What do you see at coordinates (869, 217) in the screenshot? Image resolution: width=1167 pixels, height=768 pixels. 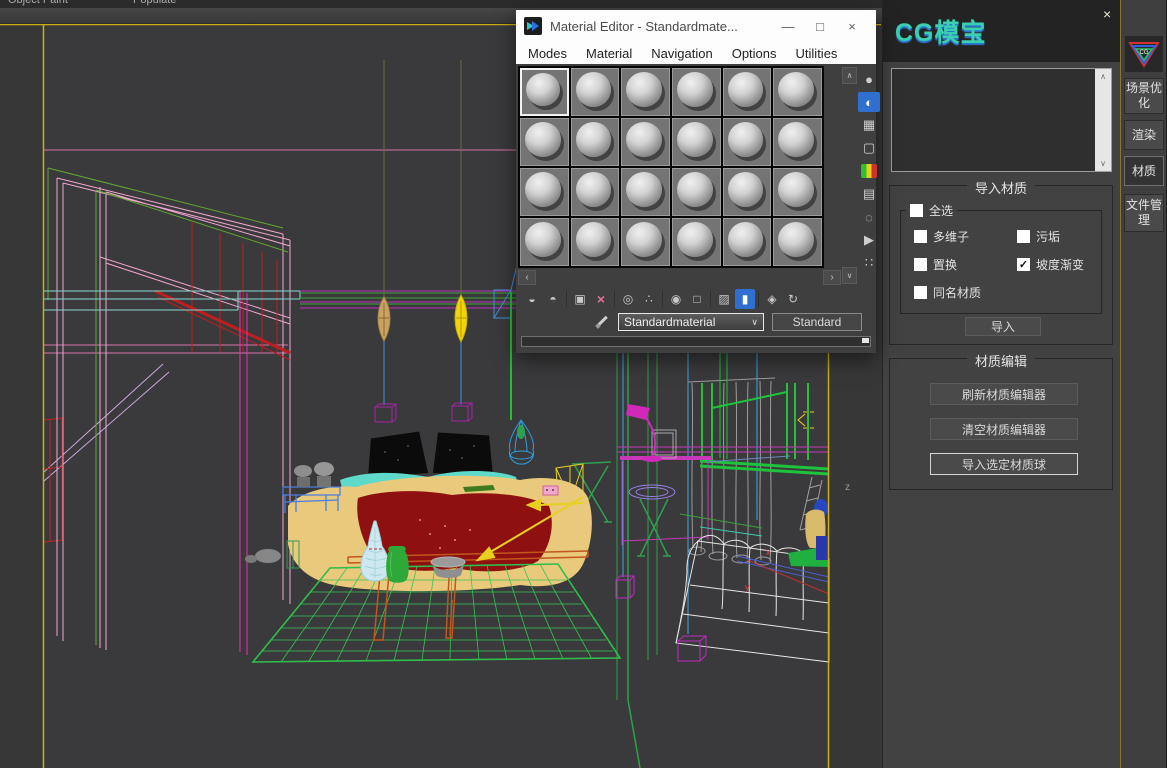 I see `options: ◌` at bounding box center [869, 217].